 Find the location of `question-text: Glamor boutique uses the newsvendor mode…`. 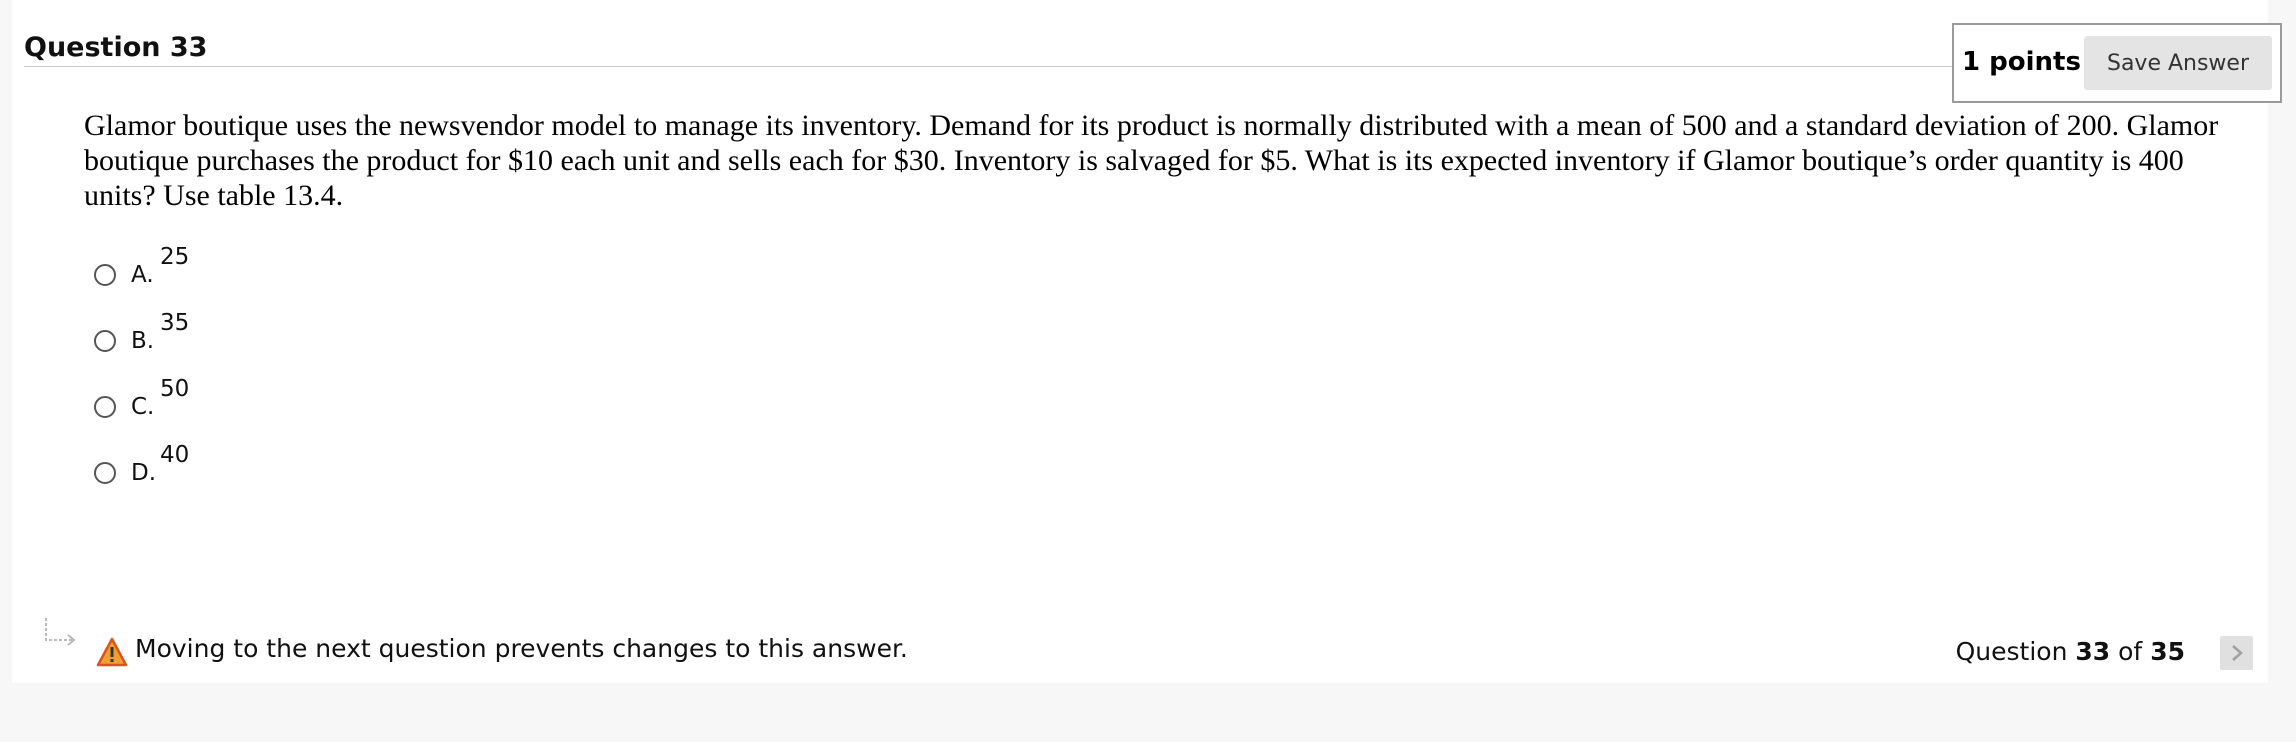

question-text: Glamor boutique uses the newsvendor mode… is located at coordinates (1151, 160).